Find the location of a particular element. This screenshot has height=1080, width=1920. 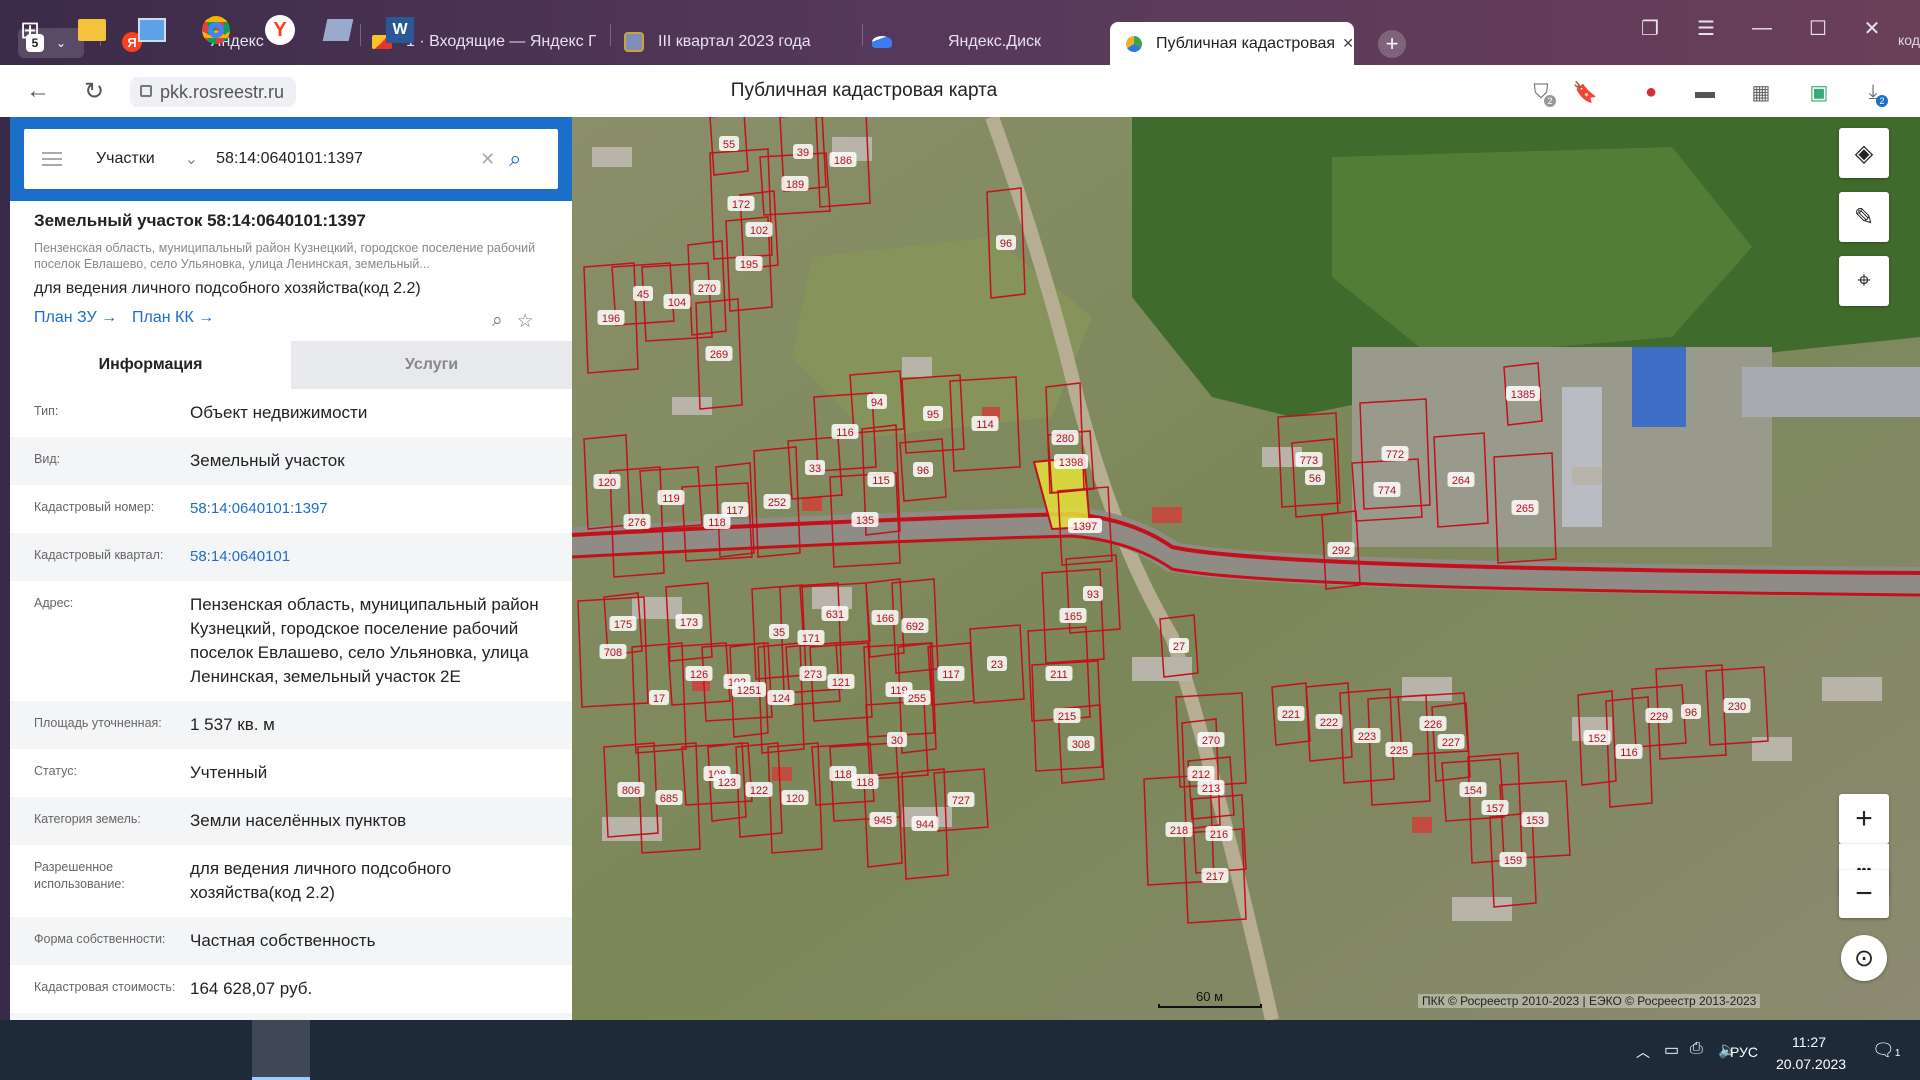

parcel-label: 213 is located at coordinates (1211, 787).